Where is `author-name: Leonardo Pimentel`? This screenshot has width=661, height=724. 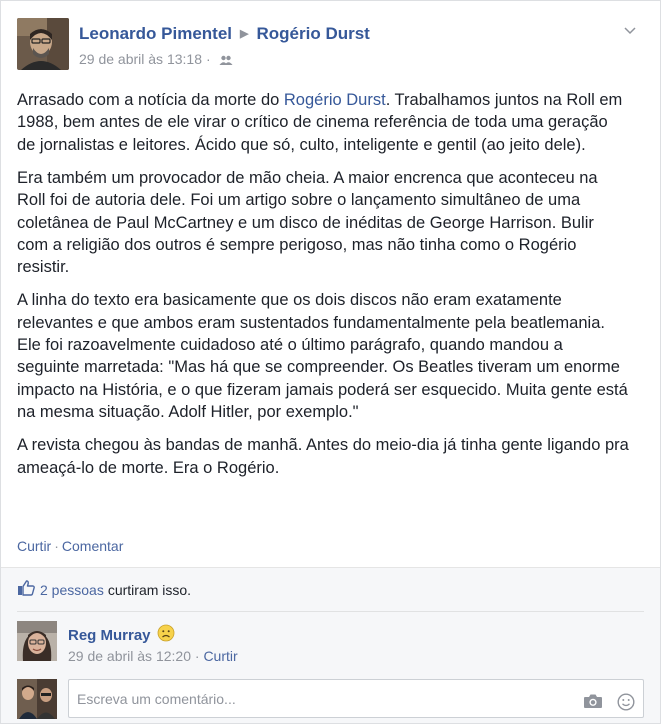 author-name: Leonardo Pimentel is located at coordinates (155, 33).